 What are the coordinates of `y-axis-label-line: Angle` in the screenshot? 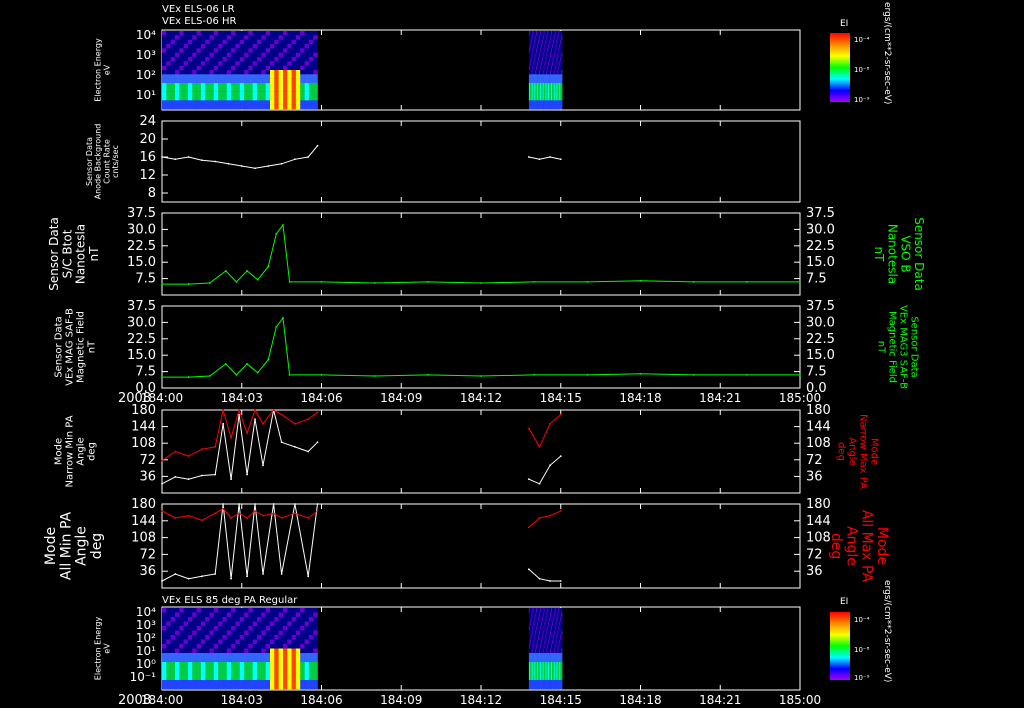 It's located at (82, 546).